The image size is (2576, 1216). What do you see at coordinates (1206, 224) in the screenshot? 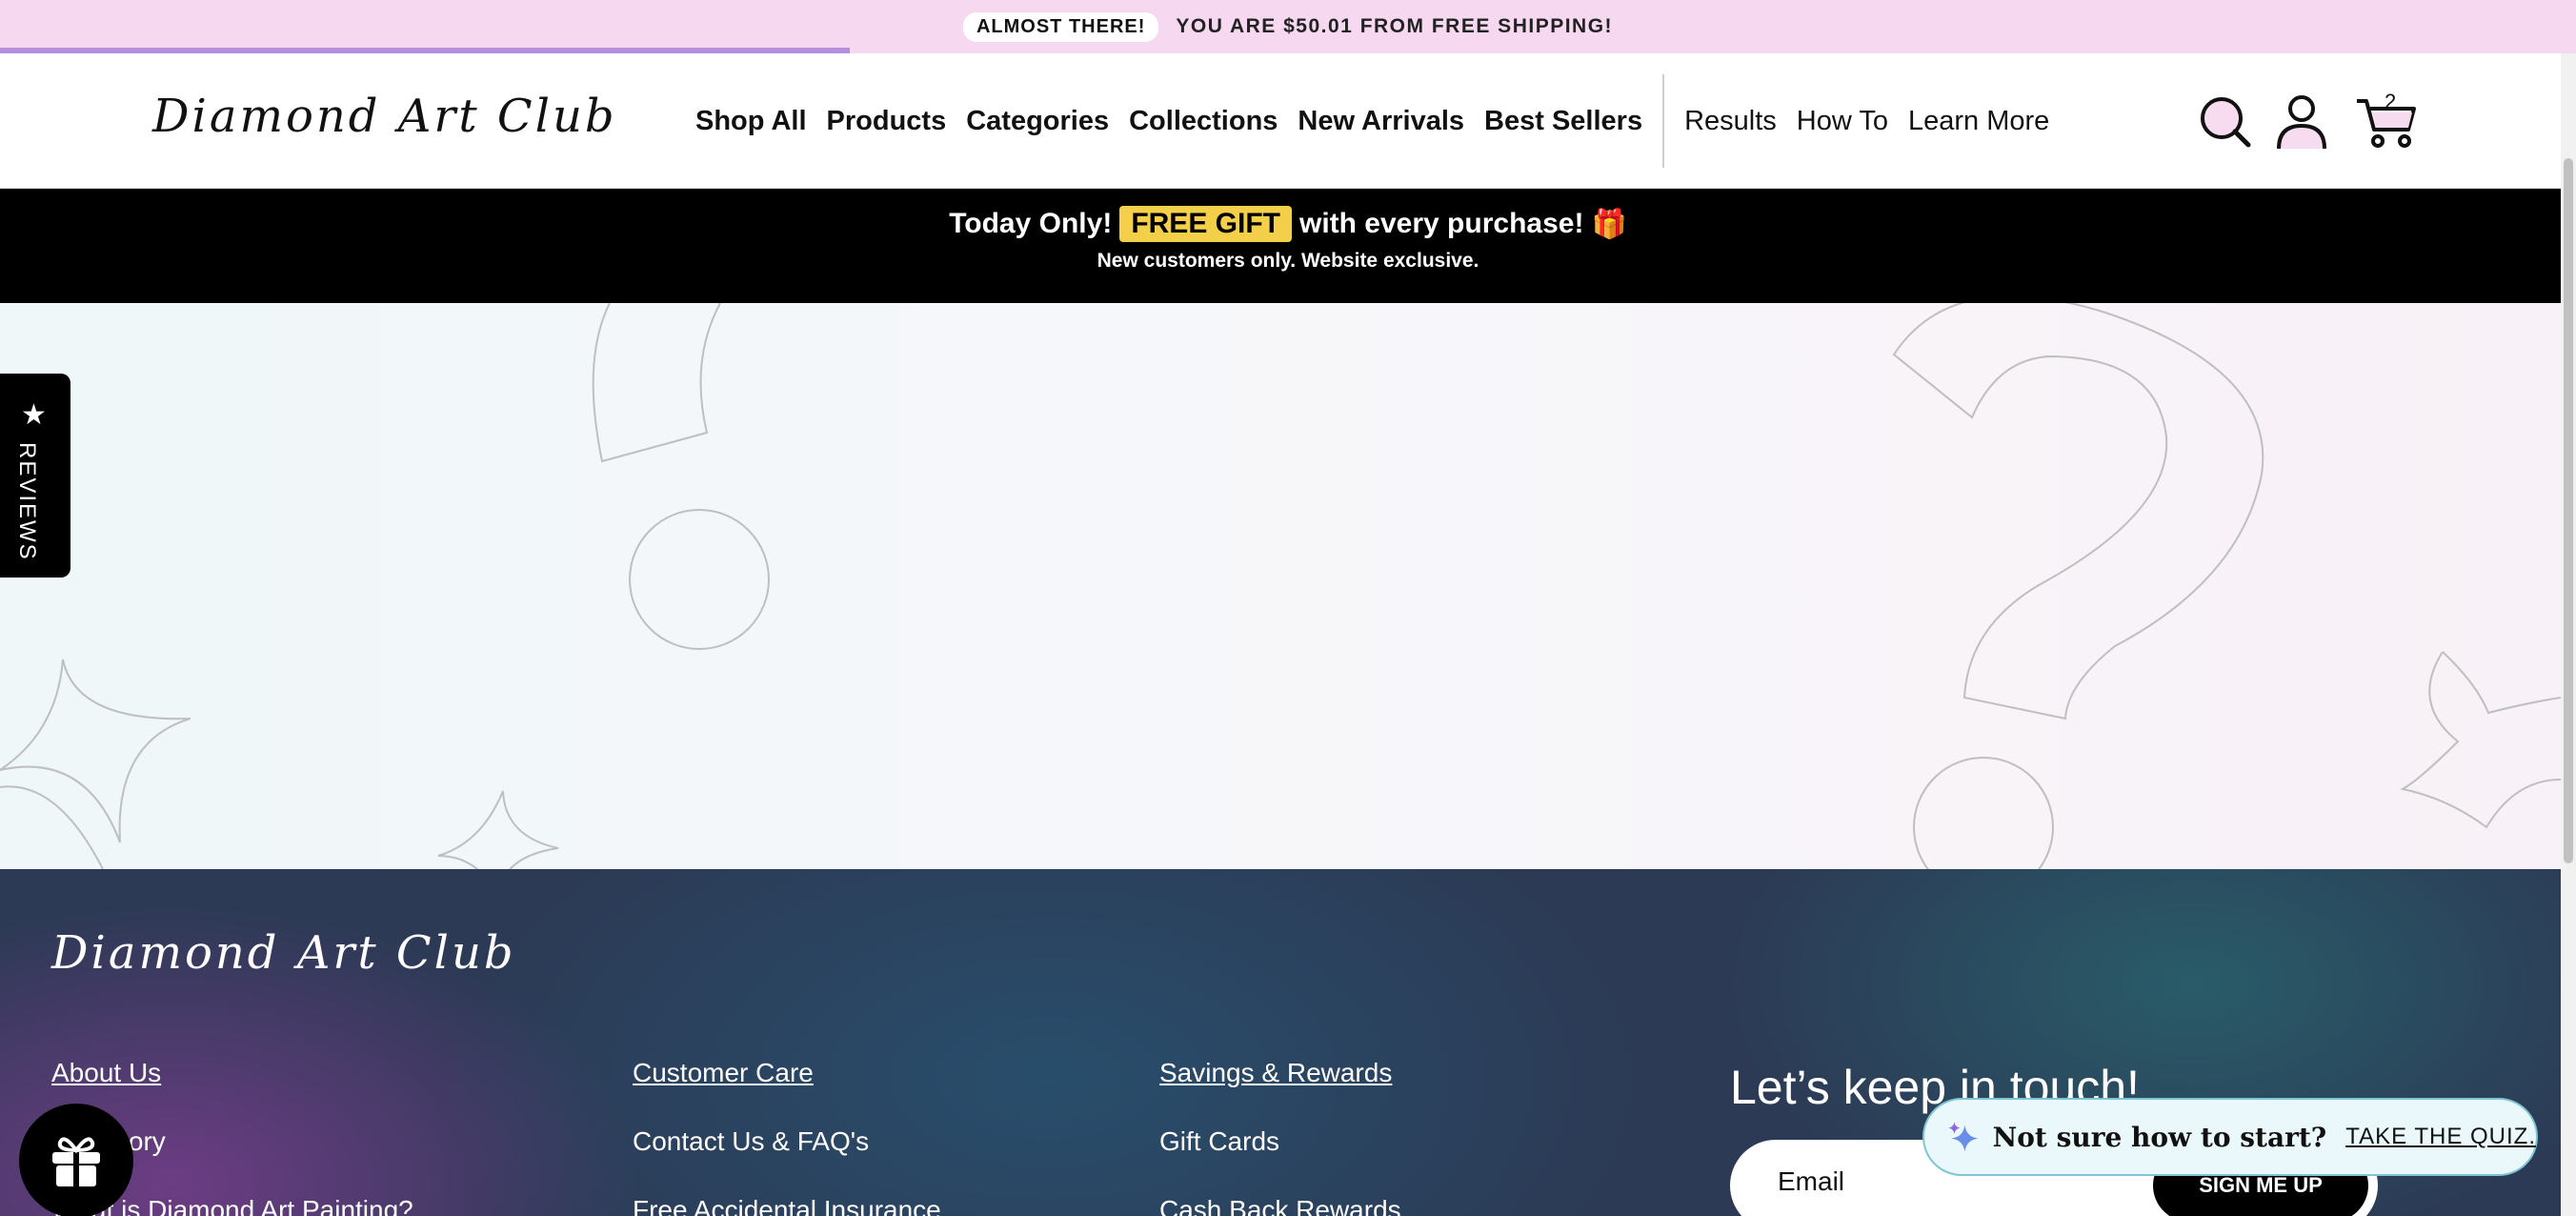
I see `free-gift-badge: FREE GIFT` at bounding box center [1206, 224].